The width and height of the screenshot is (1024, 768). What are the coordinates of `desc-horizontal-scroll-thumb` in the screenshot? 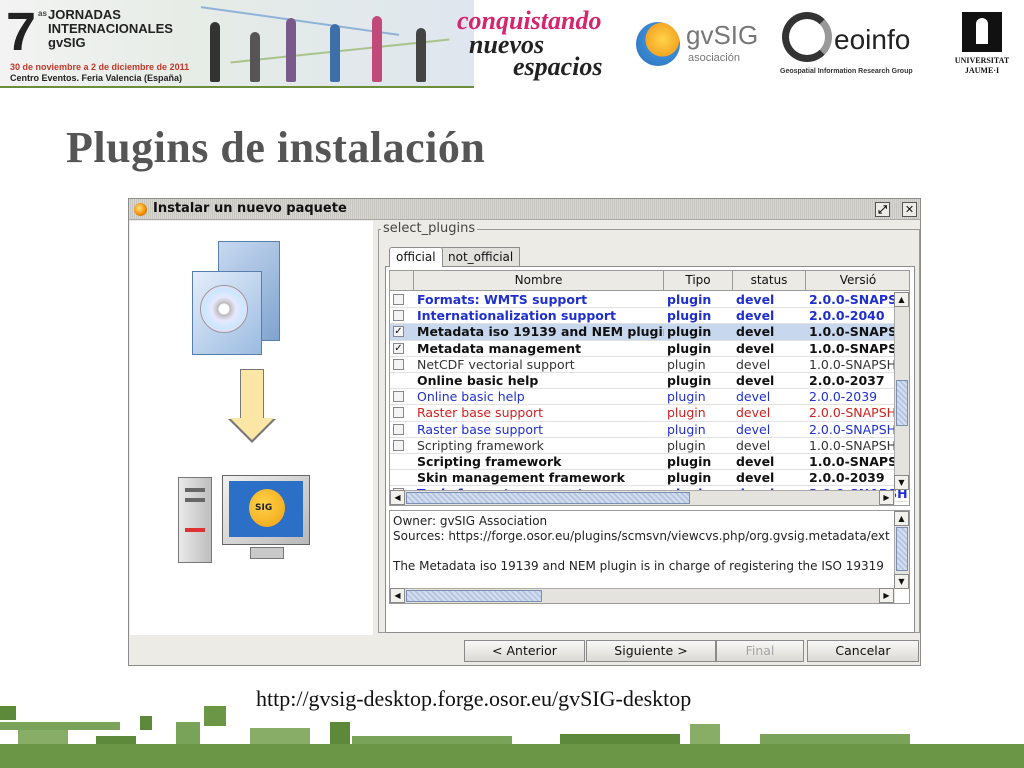 It's located at (474, 596).